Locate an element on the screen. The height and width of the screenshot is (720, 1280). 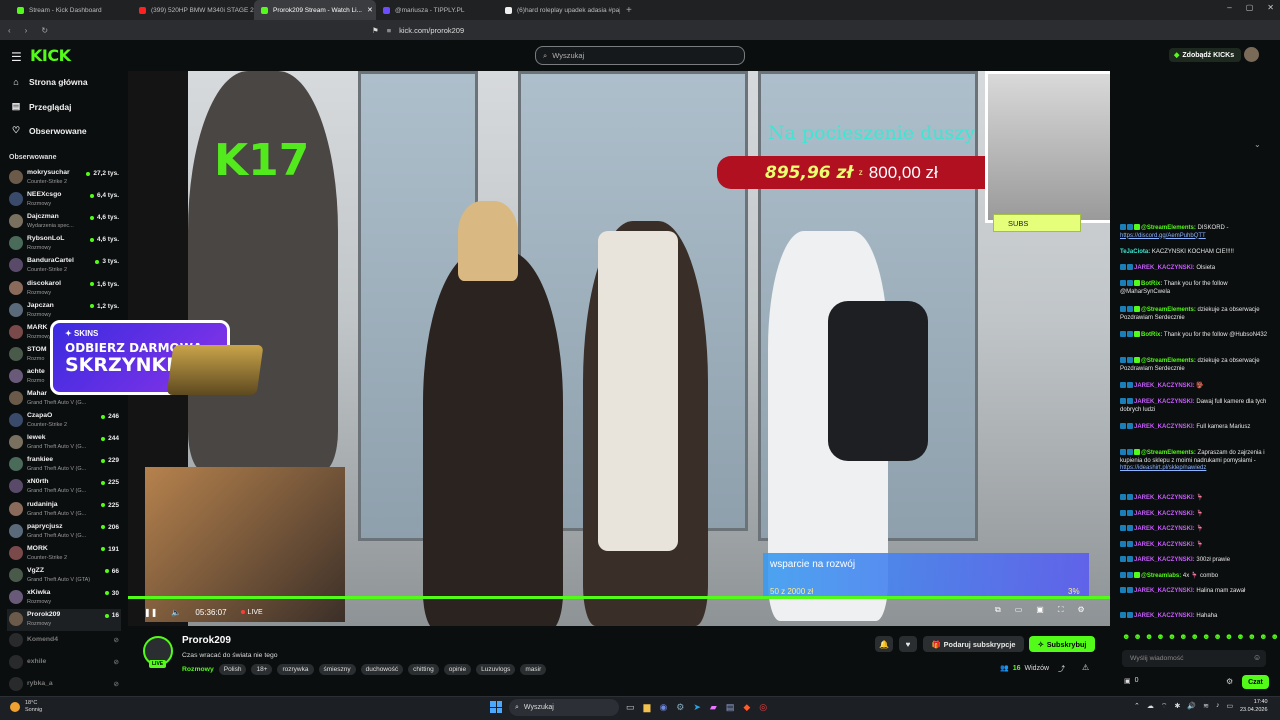
sidebar-channel: NEEXcsgo Rozmowy 6,4 tys. is located at coordinates (64, 200).